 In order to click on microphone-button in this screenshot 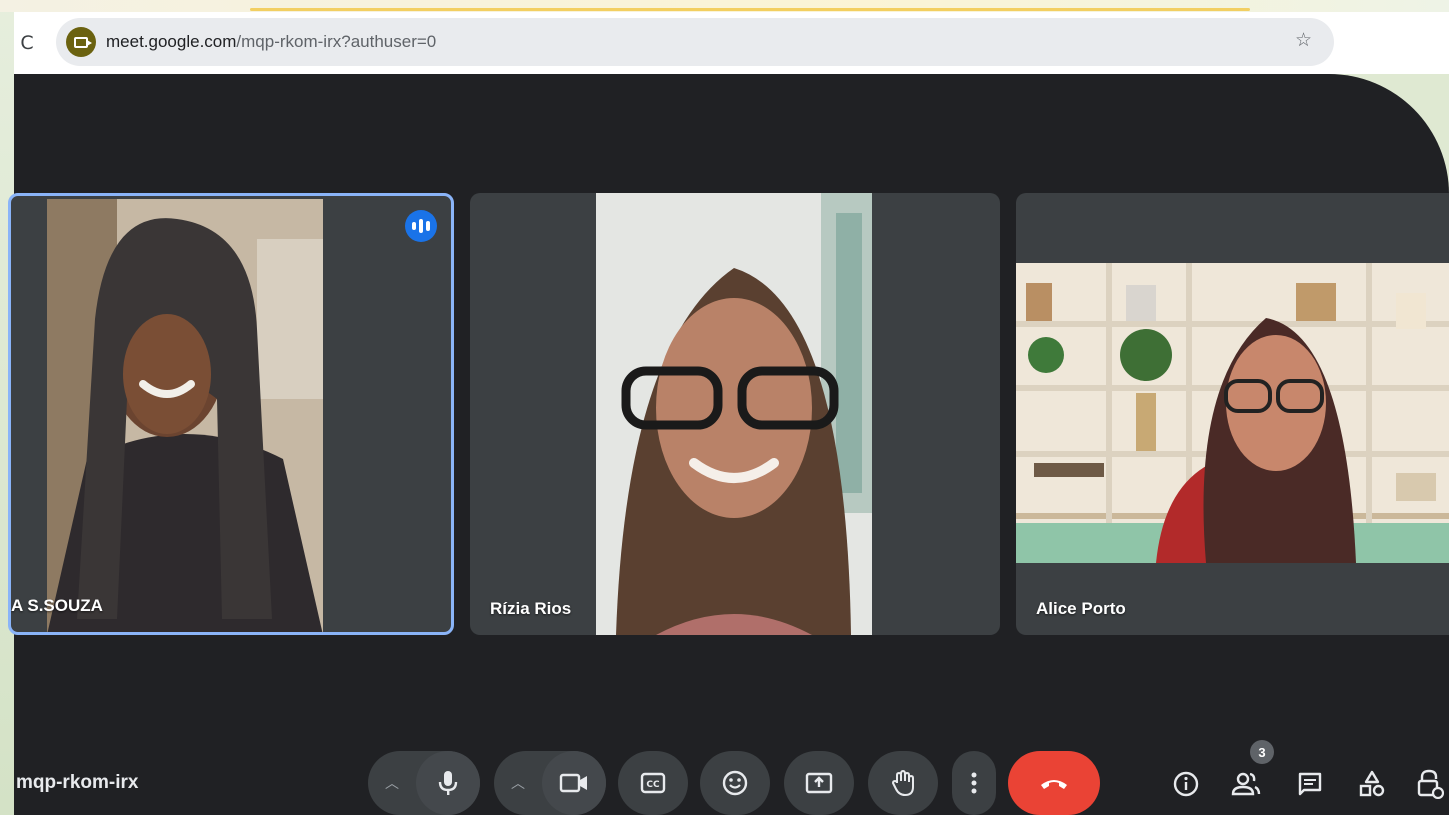, I will do `click(448, 783)`.